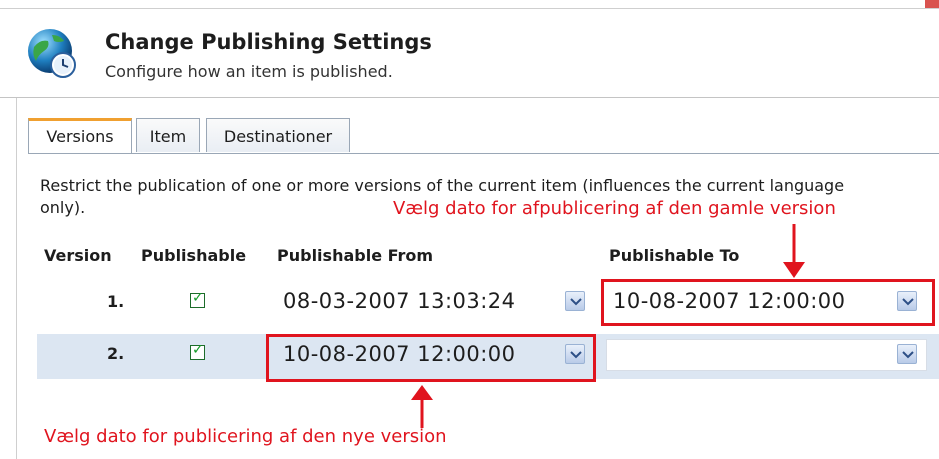 Image resolution: width=939 pixels, height=459 pixels. I want to click on row1-publishable-checkbox: ✓, so click(197, 299).